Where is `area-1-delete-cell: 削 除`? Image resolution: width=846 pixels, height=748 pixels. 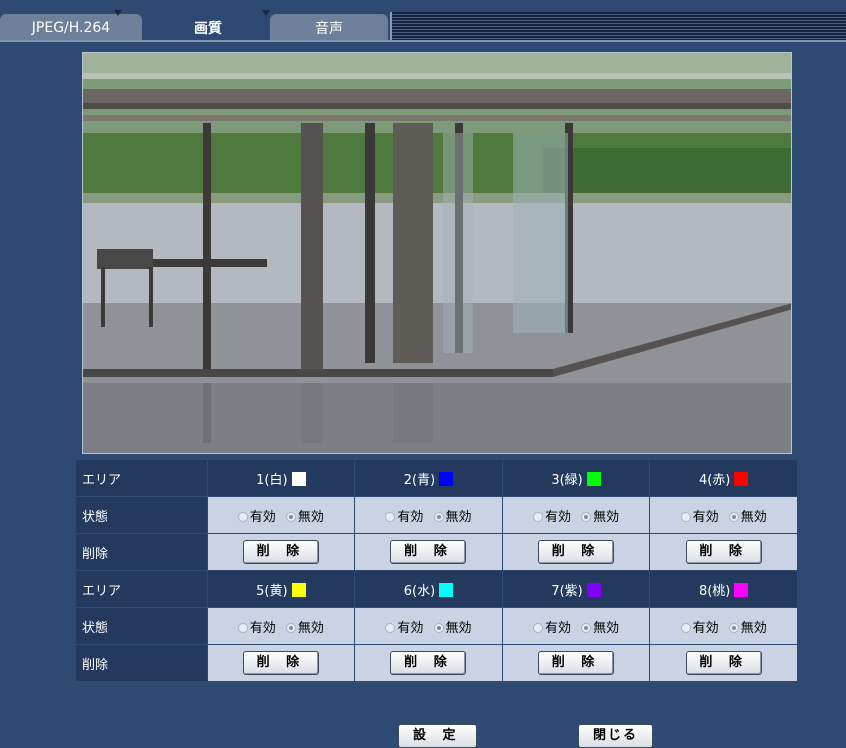
area-1-delete-cell: 削 除 is located at coordinates (281, 552).